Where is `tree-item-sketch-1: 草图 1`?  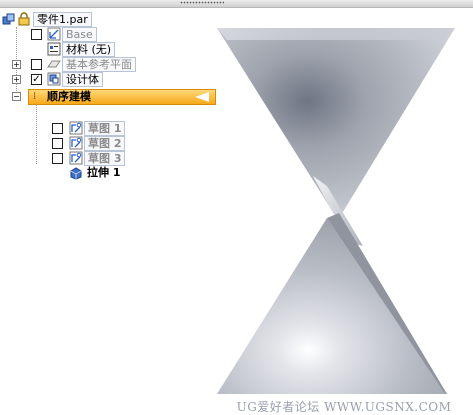
tree-item-sketch-1: 草图 1 is located at coordinates (70, 128).